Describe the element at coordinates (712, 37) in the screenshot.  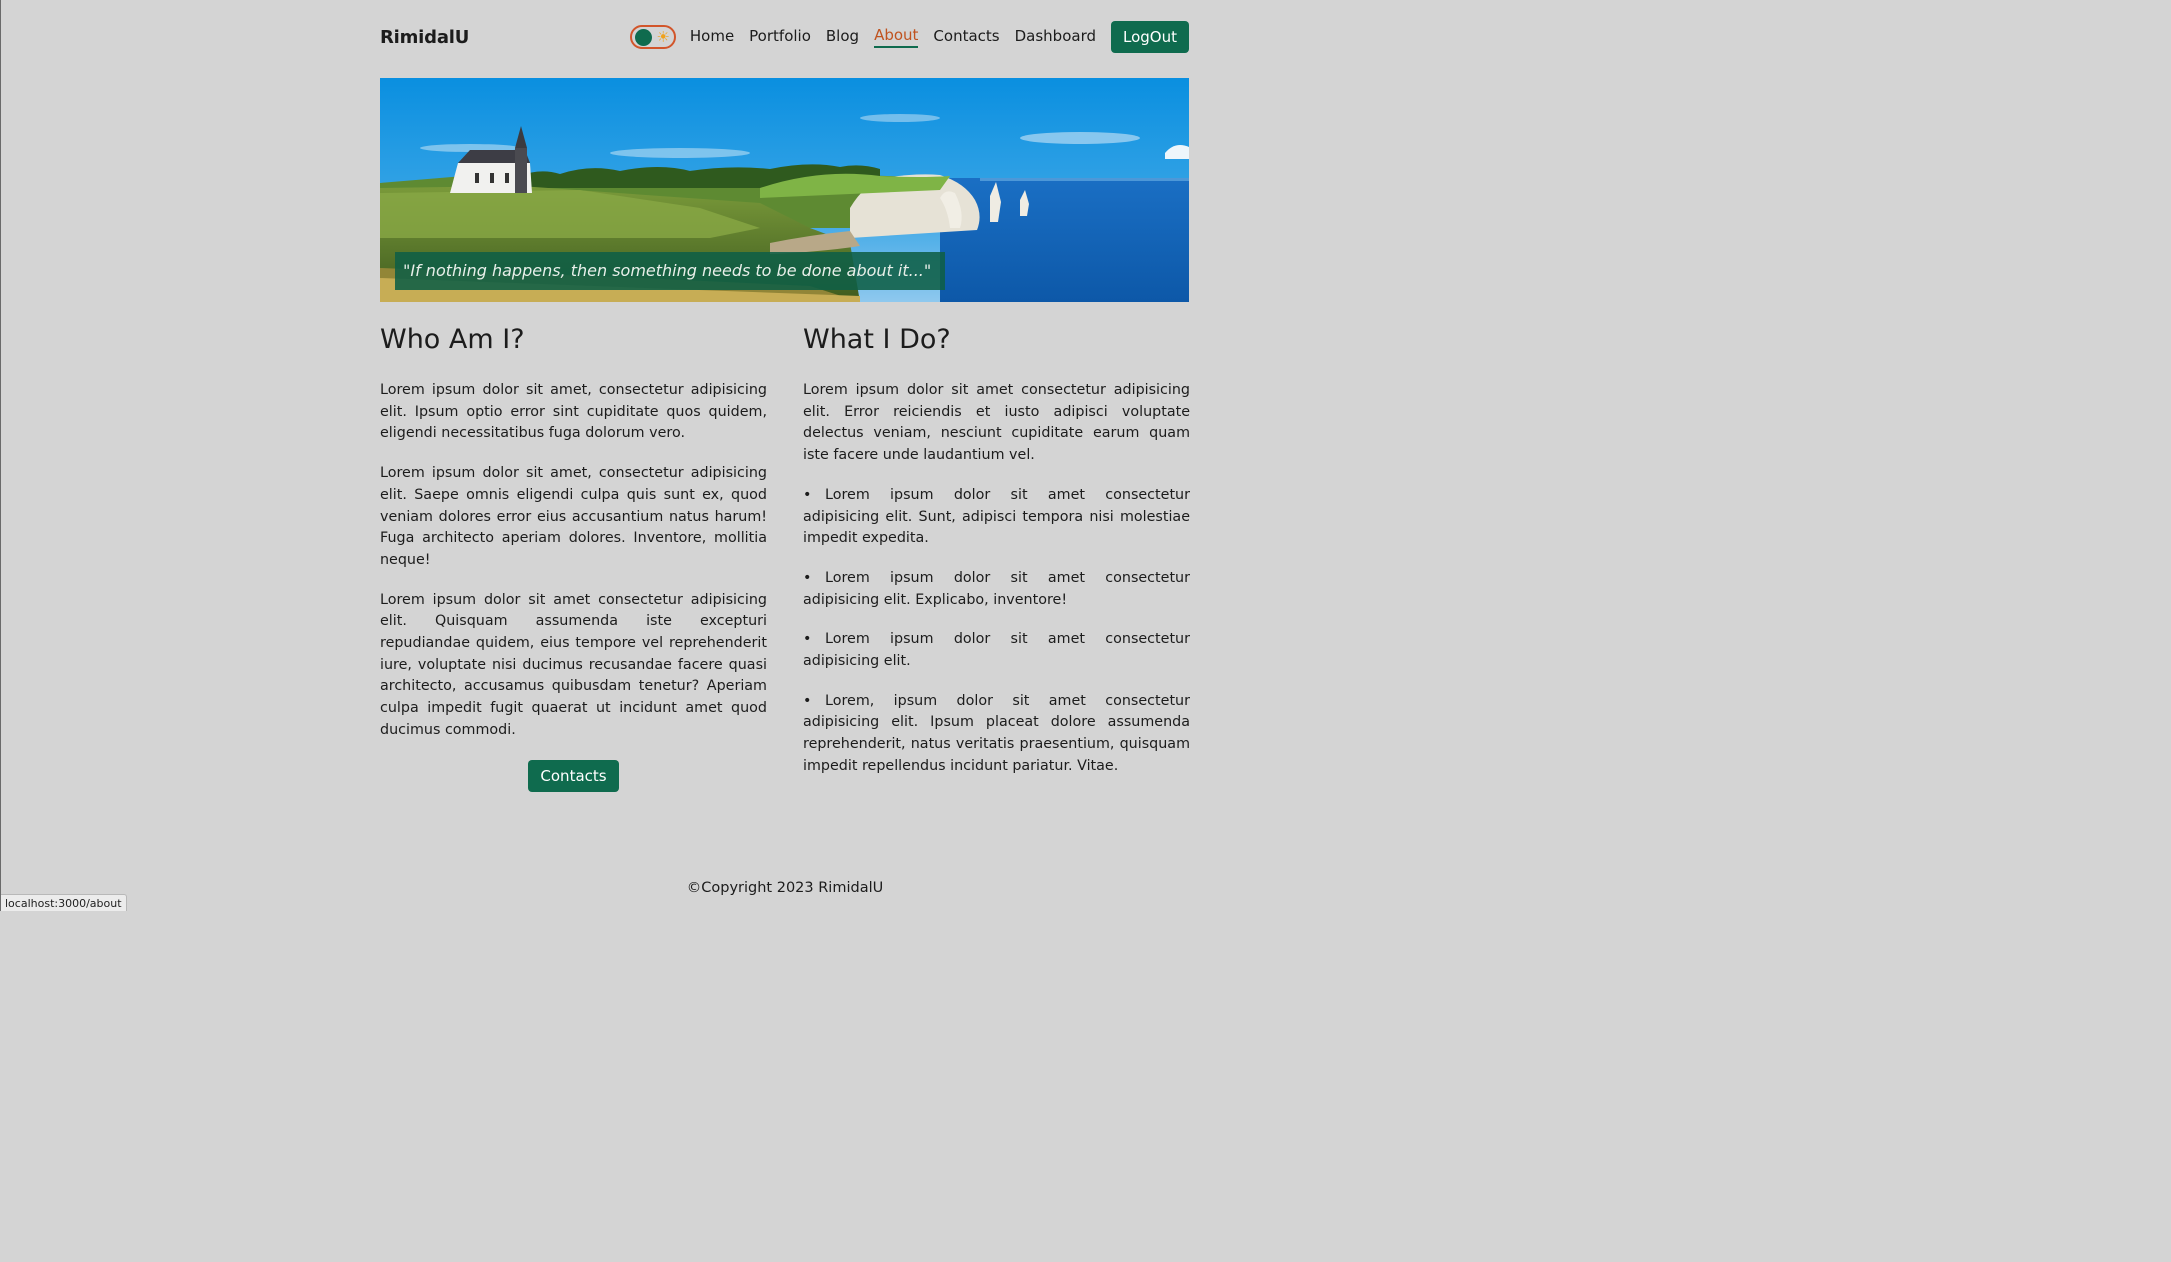
I see `nav-link-home: Home` at that location.